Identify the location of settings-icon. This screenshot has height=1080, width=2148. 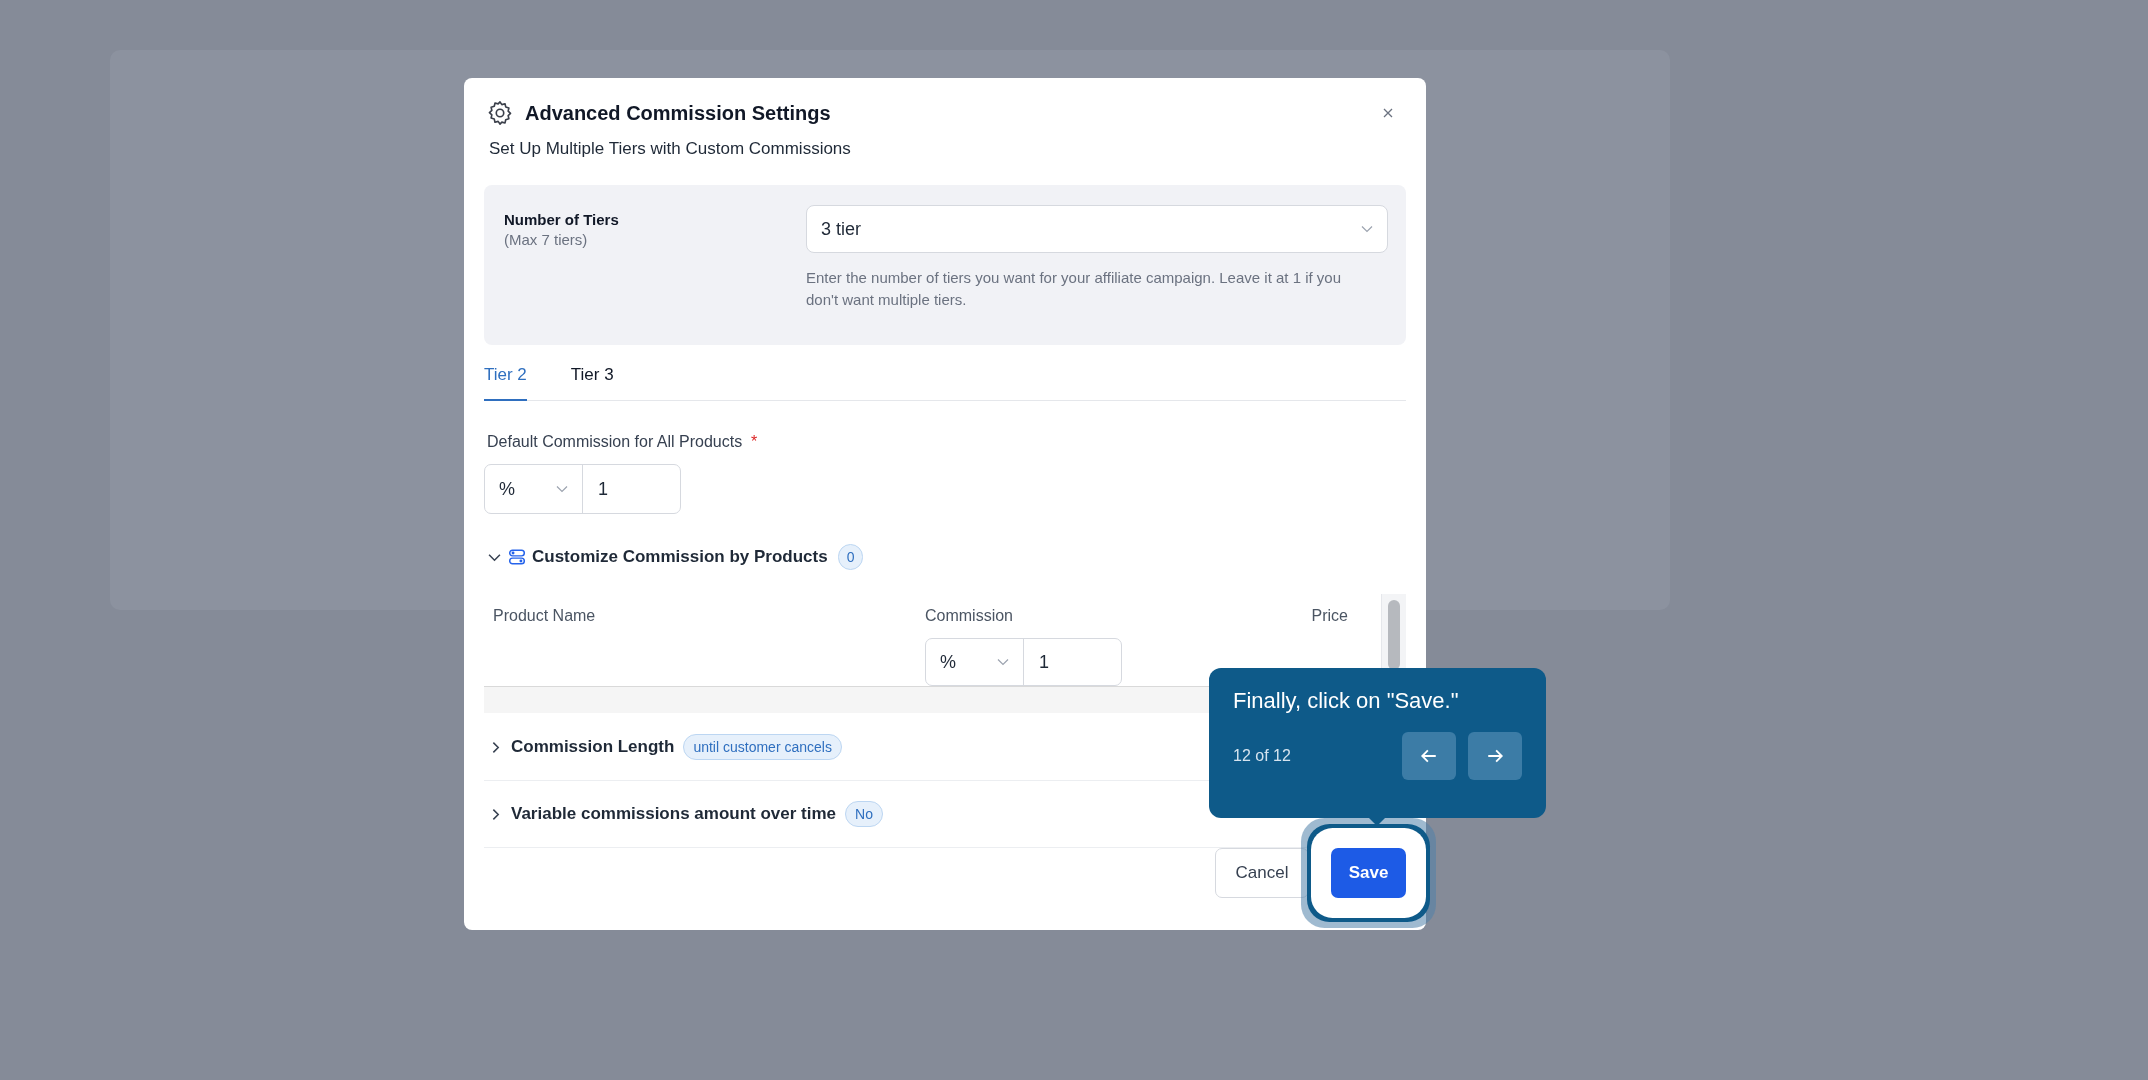
(500, 113).